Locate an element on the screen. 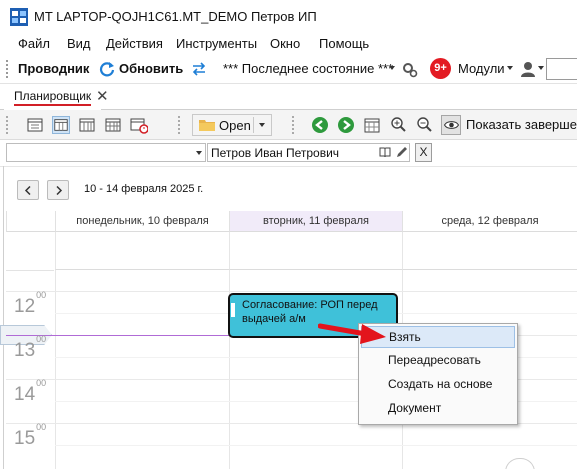  notifications-badge: 9+ is located at coordinates (440, 68).